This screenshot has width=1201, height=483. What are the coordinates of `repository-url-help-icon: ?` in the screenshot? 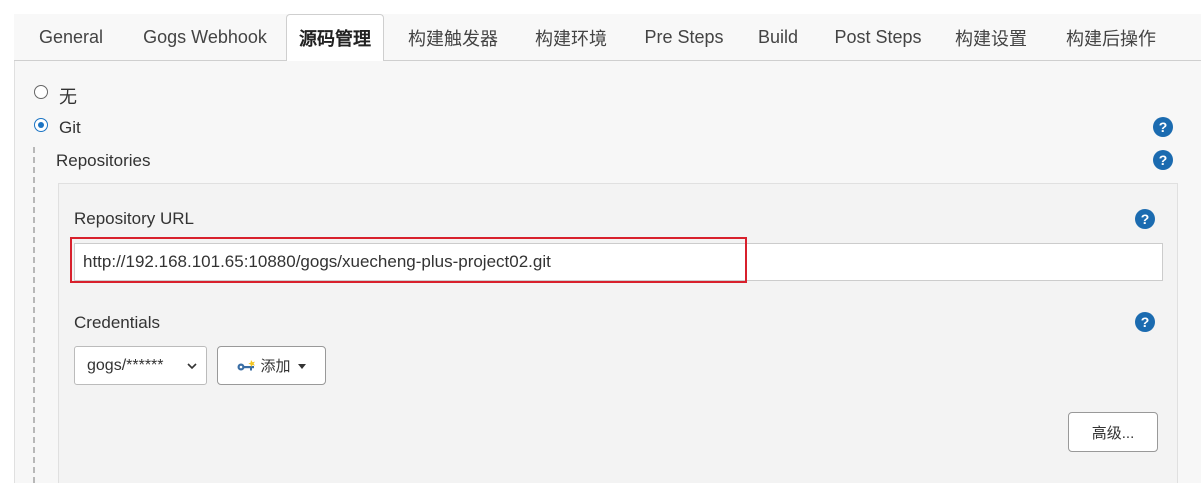 It's located at (1145, 219).